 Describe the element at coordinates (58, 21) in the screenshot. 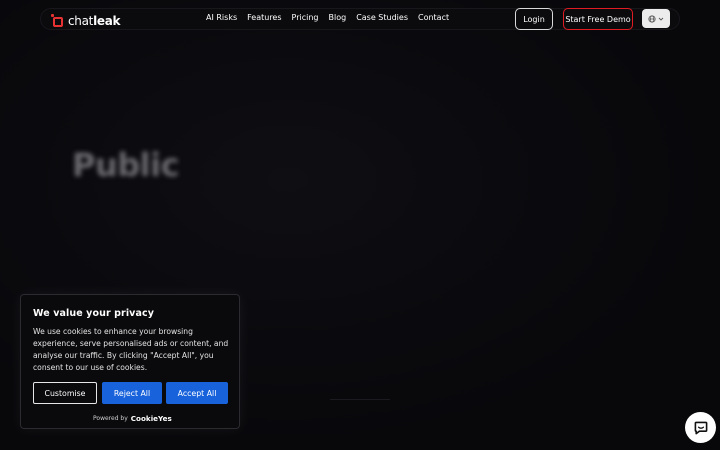

I see `logo-icon` at that location.